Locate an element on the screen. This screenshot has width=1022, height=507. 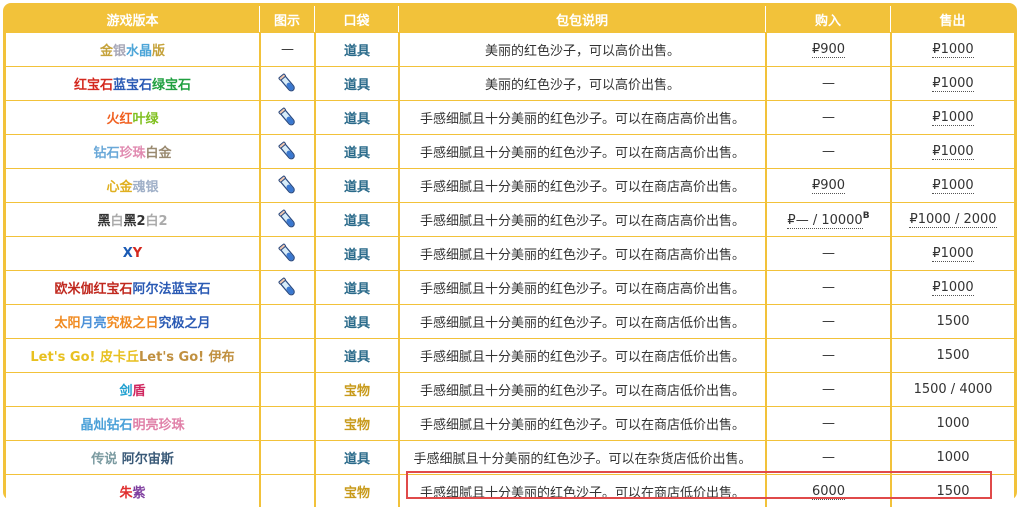
version-name: 蓝宝石 is located at coordinates (132, 85).